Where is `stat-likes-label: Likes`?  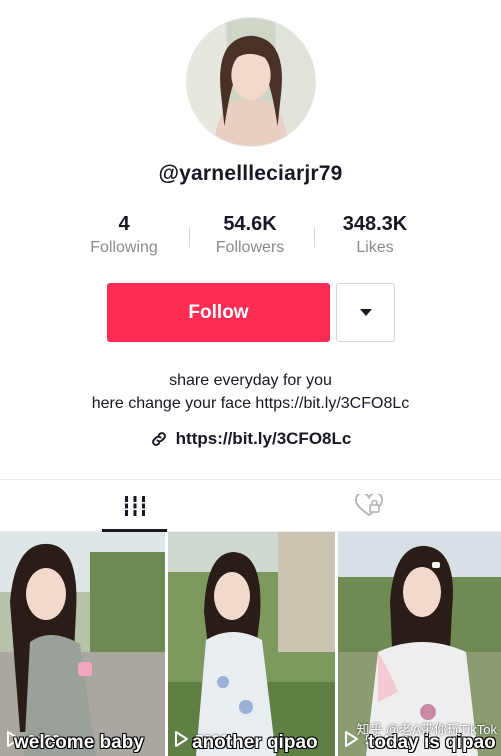 stat-likes-label: Likes is located at coordinates (375, 247).